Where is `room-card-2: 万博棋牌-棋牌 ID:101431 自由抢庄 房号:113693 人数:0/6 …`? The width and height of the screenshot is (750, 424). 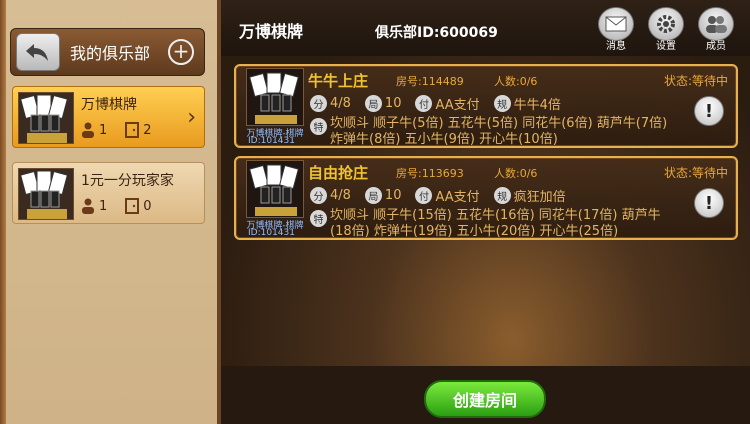
room-card-2: 万博棋牌-棋牌 ID:101431 自由抢庄 房号:113693 人数:0/6 … is located at coordinates (486, 198).